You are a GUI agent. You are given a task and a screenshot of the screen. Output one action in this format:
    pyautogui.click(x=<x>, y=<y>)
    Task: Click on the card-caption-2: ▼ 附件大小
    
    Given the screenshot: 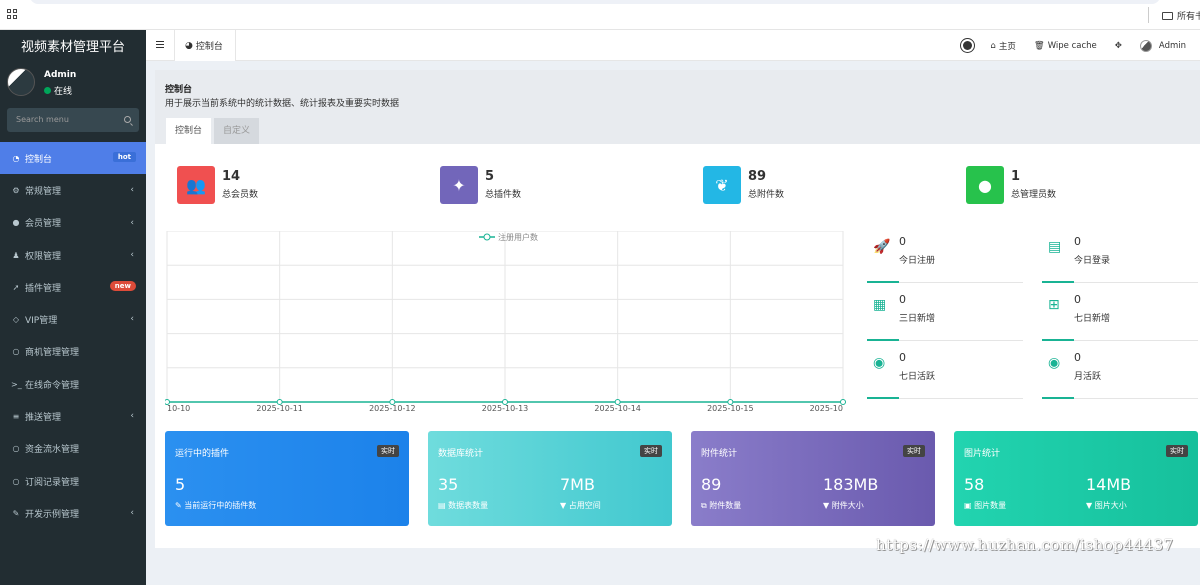 What is the action you would take?
    pyautogui.click(x=843, y=505)
    